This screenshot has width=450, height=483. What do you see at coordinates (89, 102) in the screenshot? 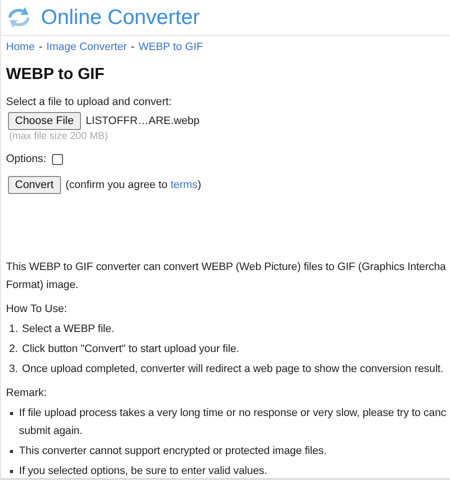
I see `upload-label: Select a file to upload and convert:` at bounding box center [89, 102].